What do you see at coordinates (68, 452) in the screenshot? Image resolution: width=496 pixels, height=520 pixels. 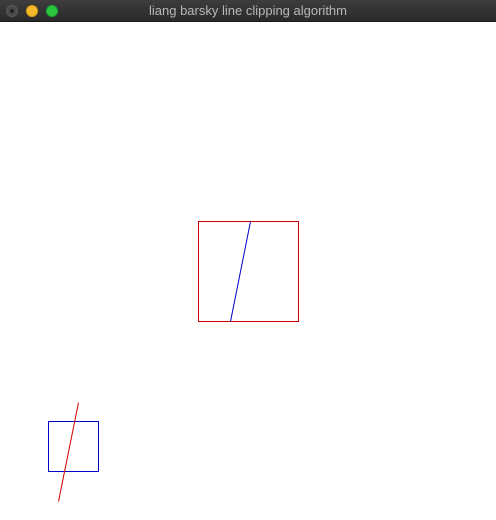 I see `original-line` at bounding box center [68, 452].